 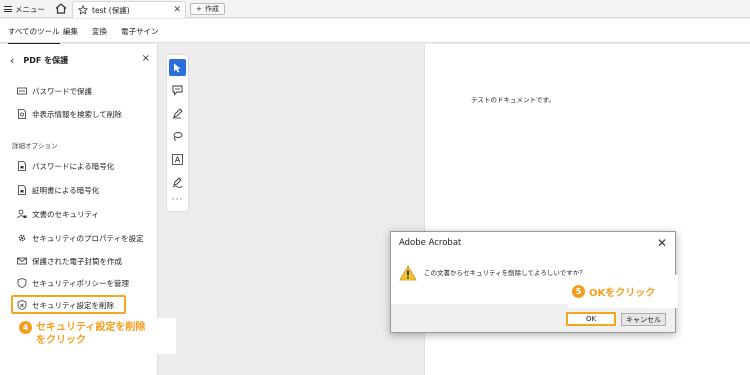 I want to click on lasso-icon, so click(x=178, y=136).